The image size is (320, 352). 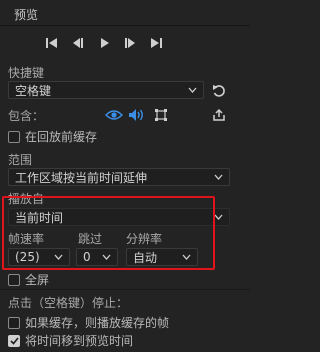 I want to click on skip-value: 0, so click(x=87, y=257).